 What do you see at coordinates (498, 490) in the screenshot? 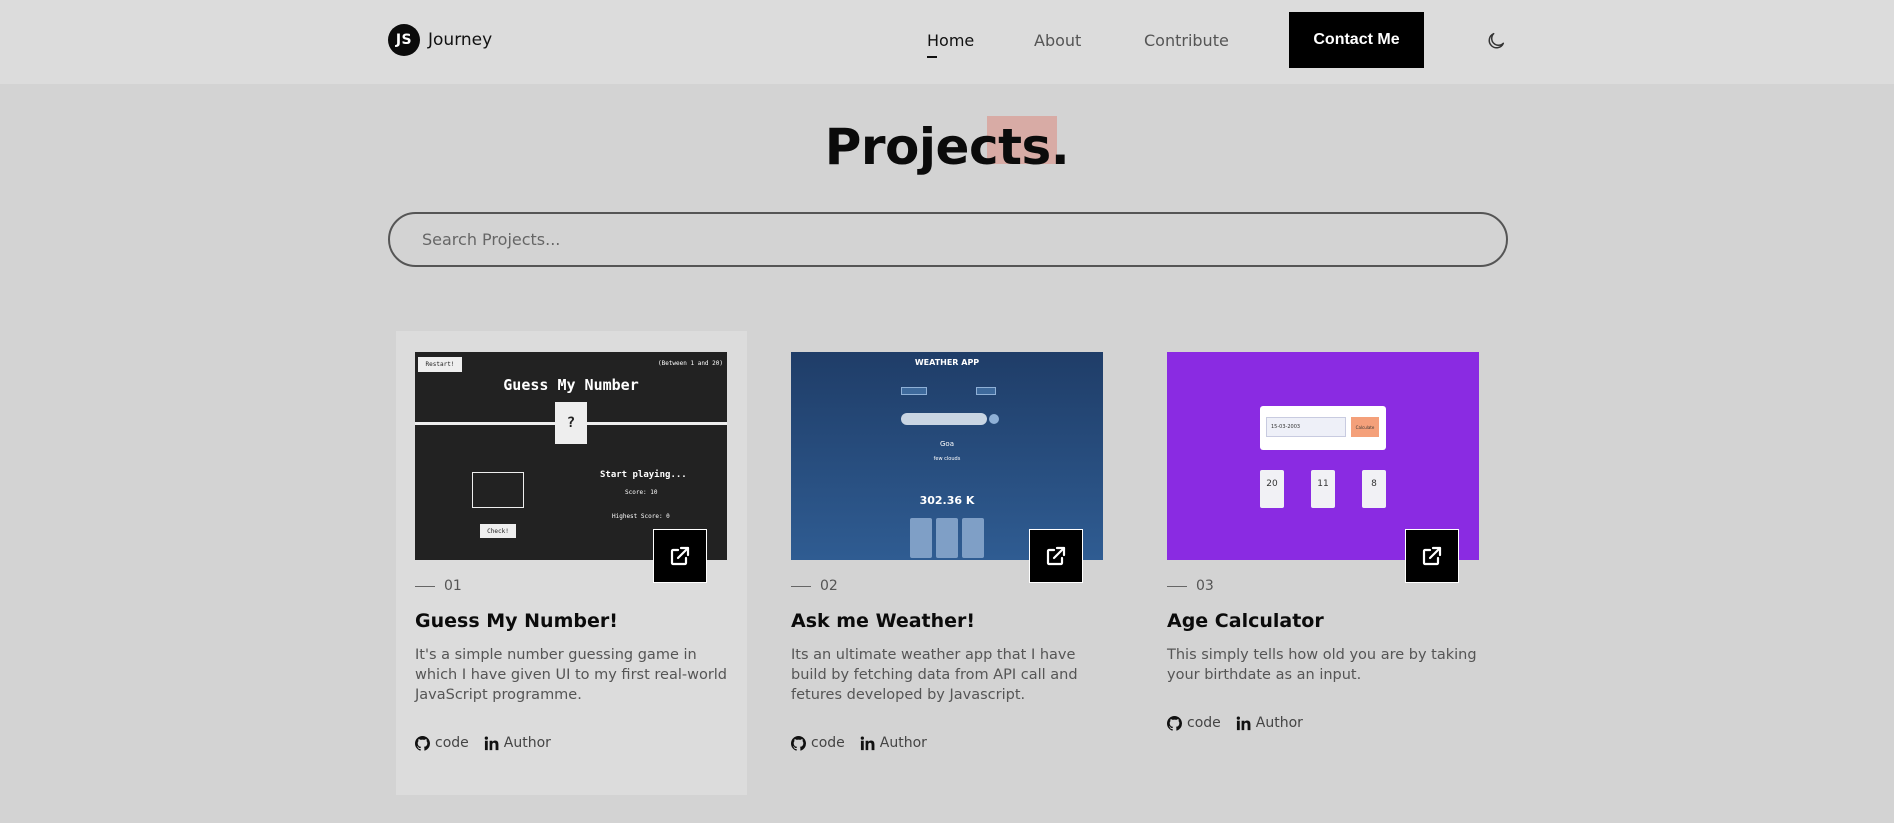
I see `preview-guess-box` at bounding box center [498, 490].